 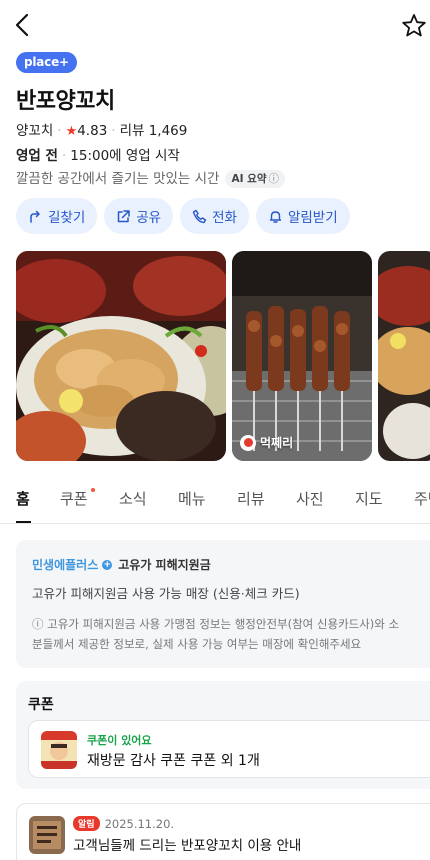 I want to click on disclaimer-line-2: 분들께서 제공한 정보로, 실제 사용 가능 여부는 매장에 확인해주세요, so click(x=197, y=644).